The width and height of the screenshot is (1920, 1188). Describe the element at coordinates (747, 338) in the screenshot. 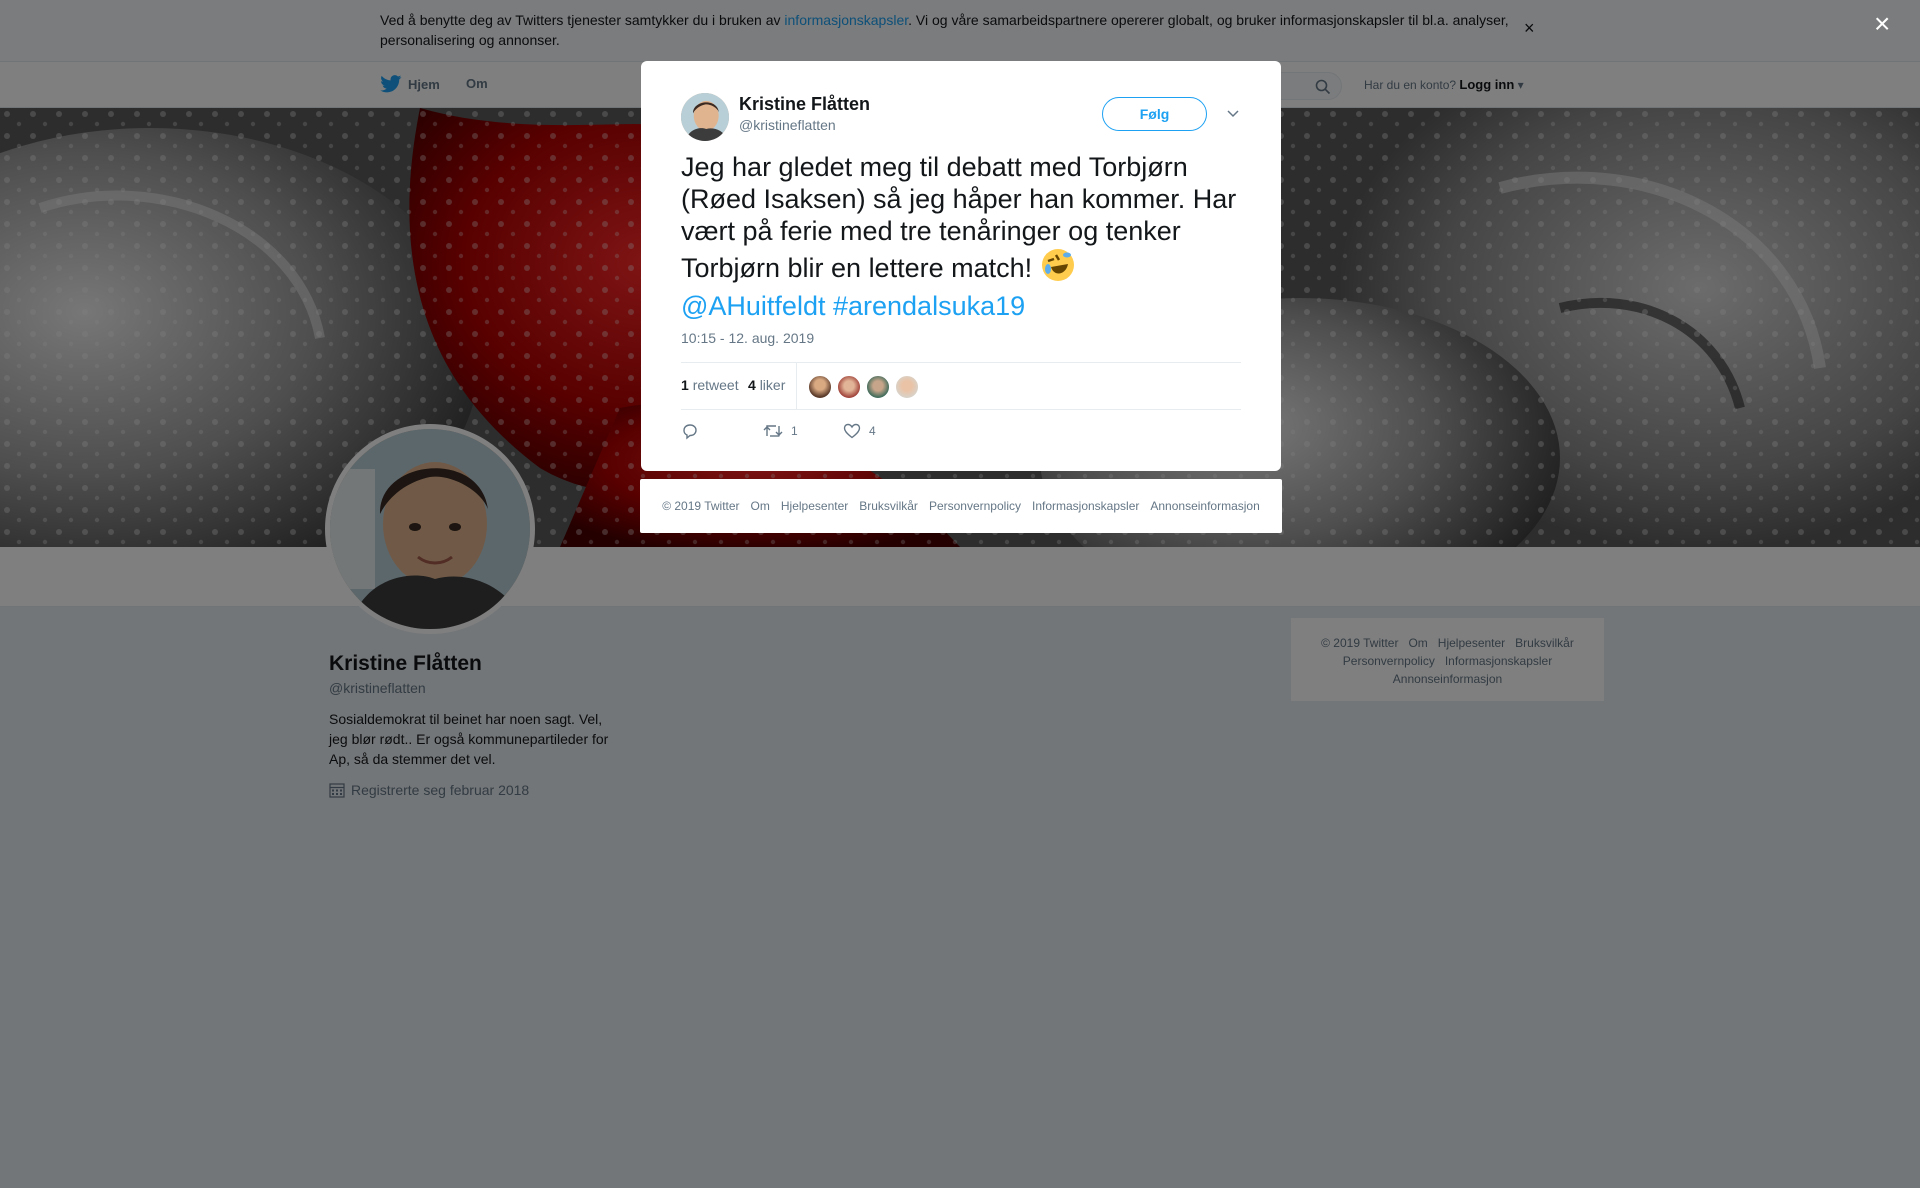

I see `tweet-timestamp: 10:15 - 12. aug. 2019` at that location.